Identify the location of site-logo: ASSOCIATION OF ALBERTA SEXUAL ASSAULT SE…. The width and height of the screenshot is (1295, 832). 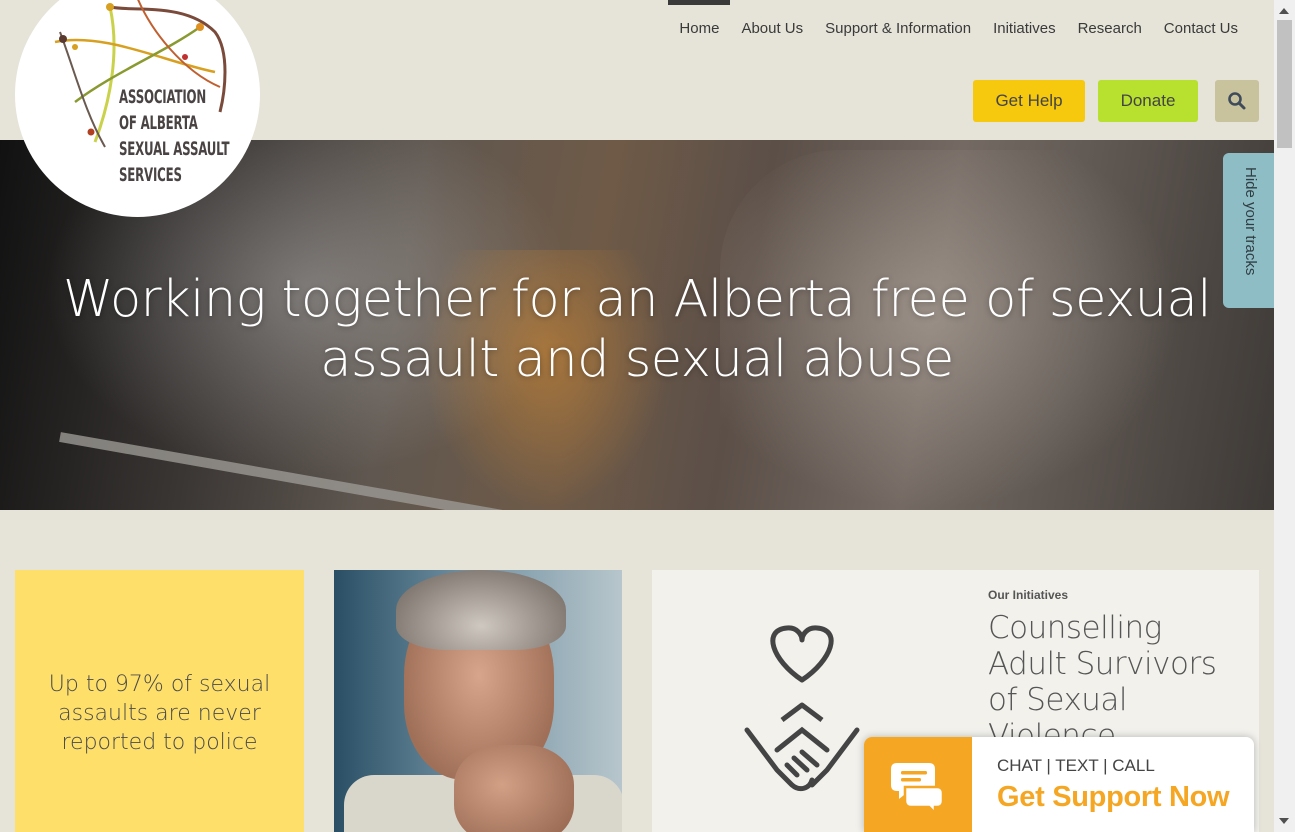
(137, 108).